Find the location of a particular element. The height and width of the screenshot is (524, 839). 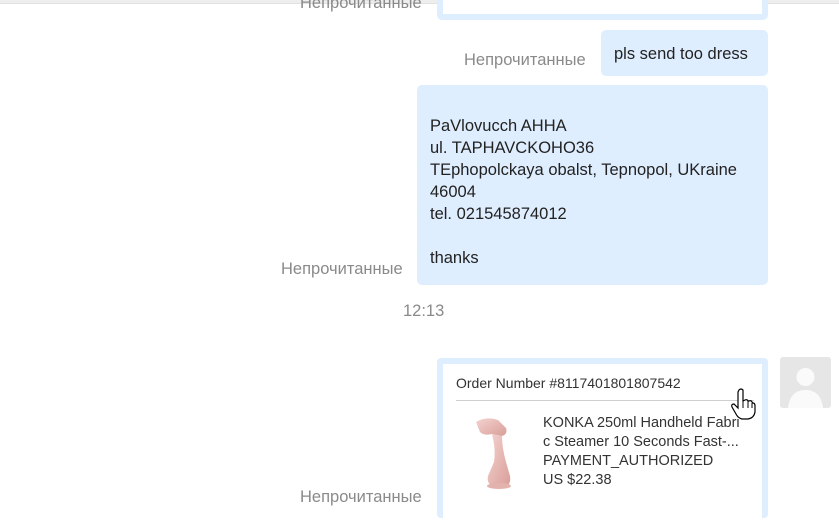

message-line: ul. TAPHAVCKOHO36 is located at coordinates (512, 148).